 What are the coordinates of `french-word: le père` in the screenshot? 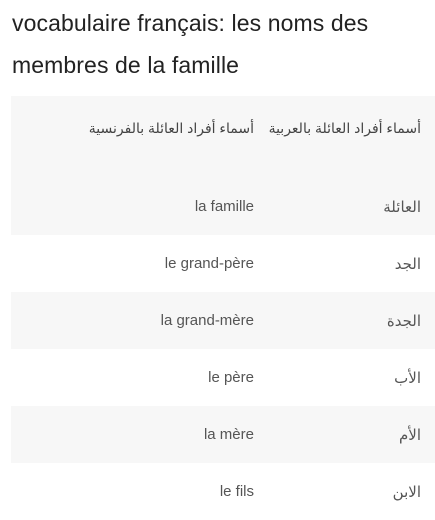 It's located at (132, 377).